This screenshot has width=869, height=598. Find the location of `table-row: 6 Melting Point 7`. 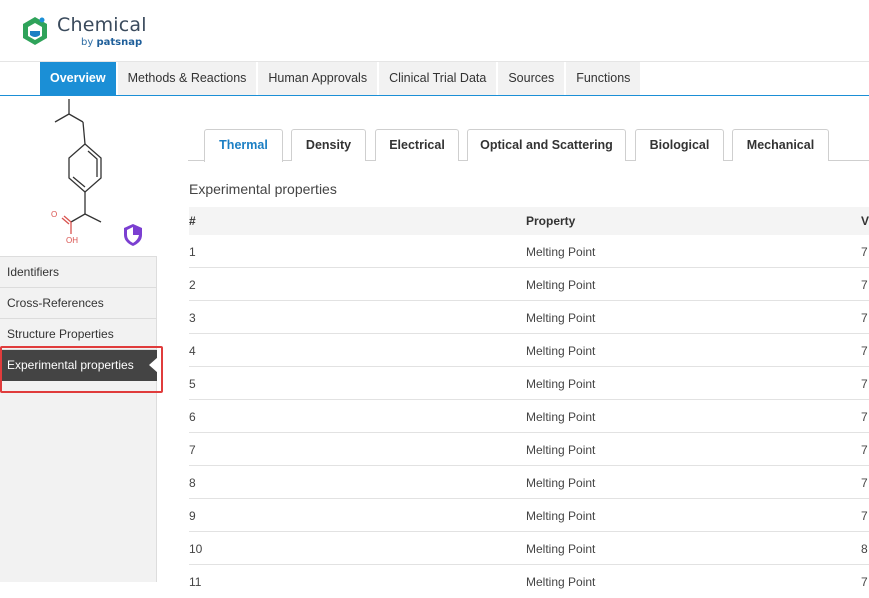

table-row: 6 Melting Point 7 is located at coordinates (529, 416).